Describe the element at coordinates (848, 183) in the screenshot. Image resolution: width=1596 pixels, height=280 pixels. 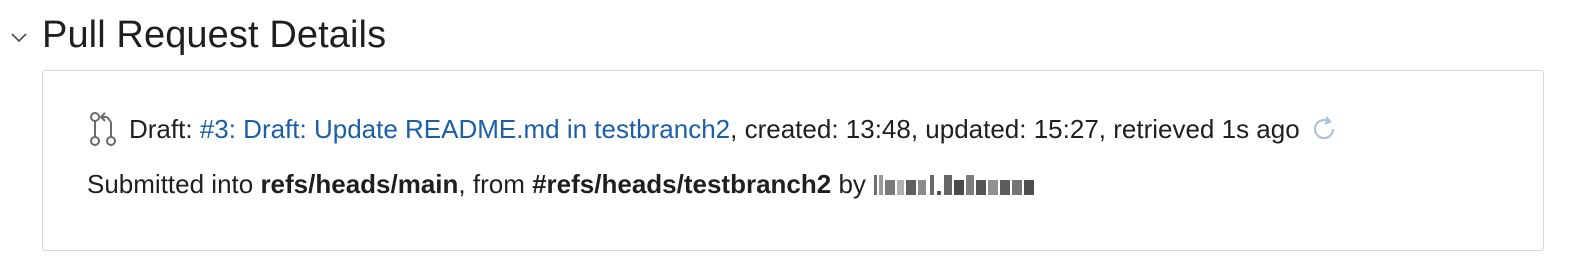
I see `by-label: by` at that location.